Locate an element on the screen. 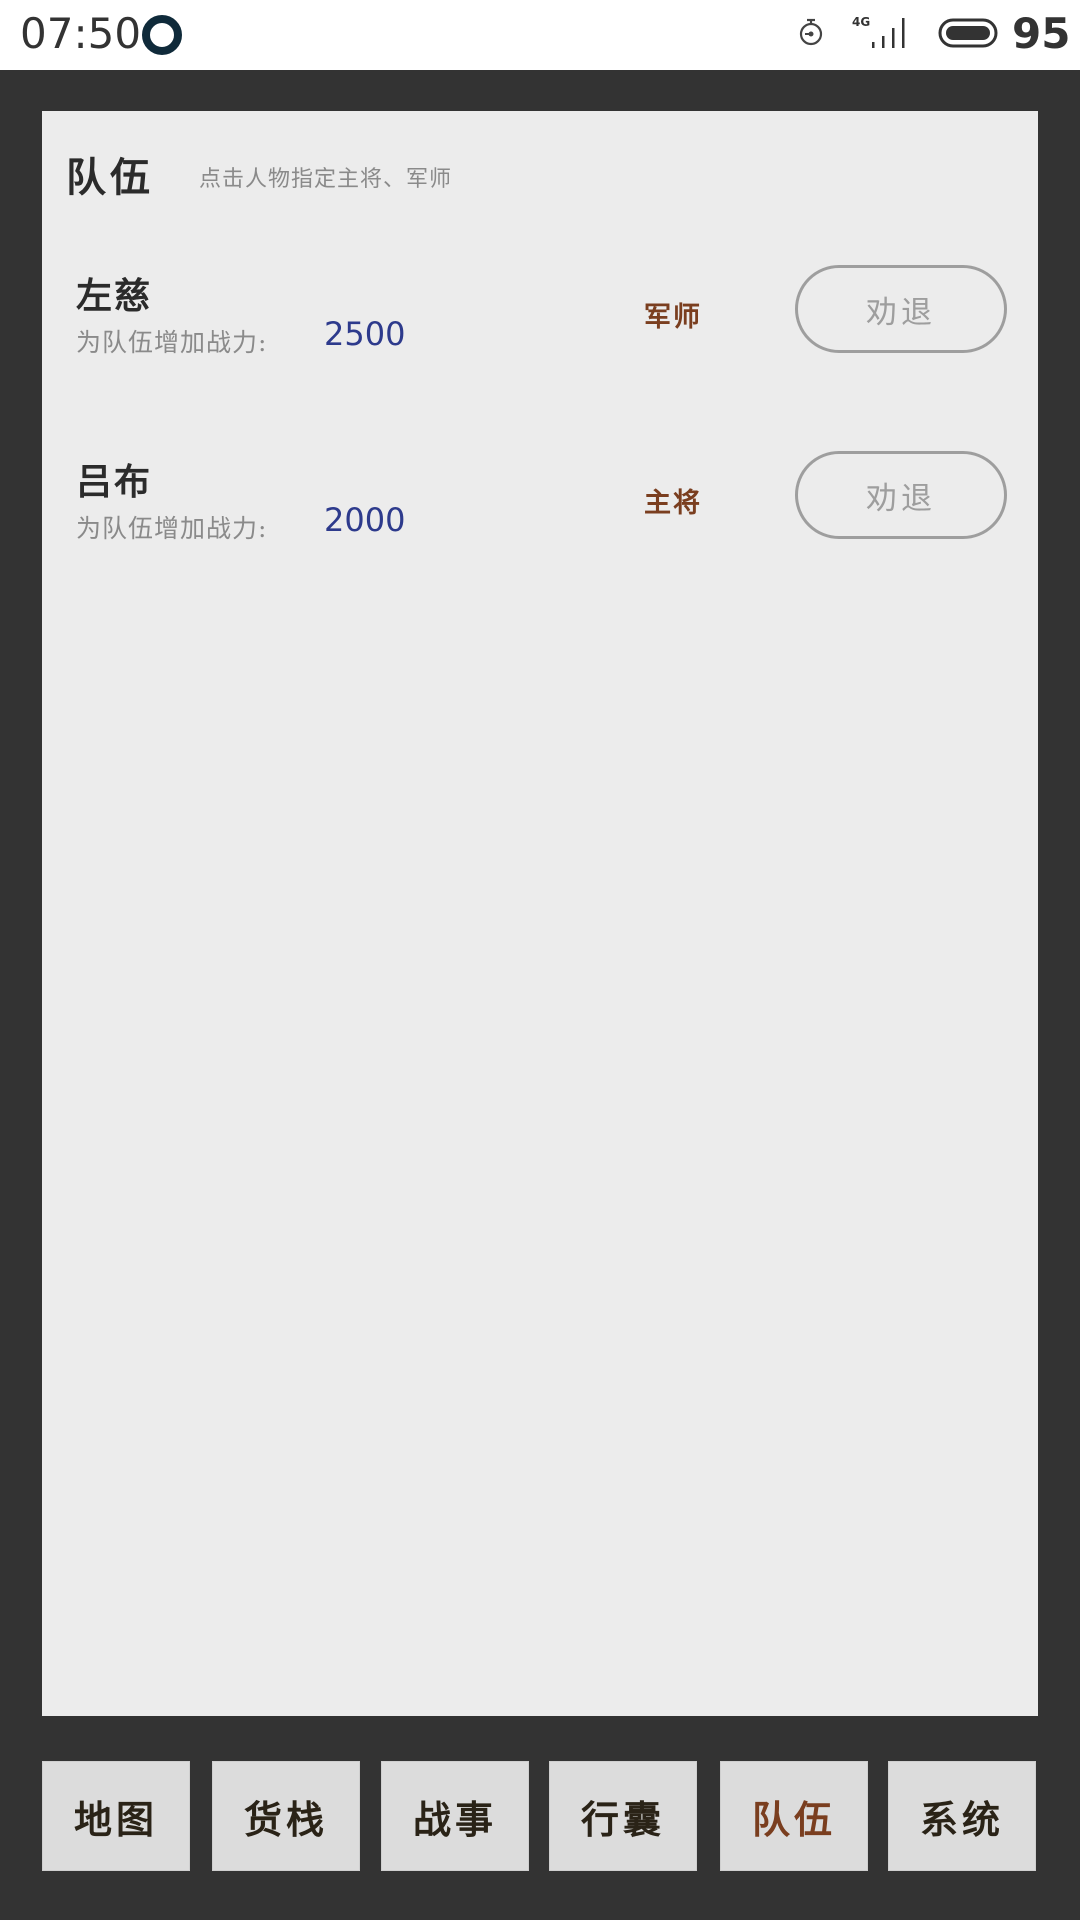  nav-item-inventory: 行囊 is located at coordinates (623, 1816).